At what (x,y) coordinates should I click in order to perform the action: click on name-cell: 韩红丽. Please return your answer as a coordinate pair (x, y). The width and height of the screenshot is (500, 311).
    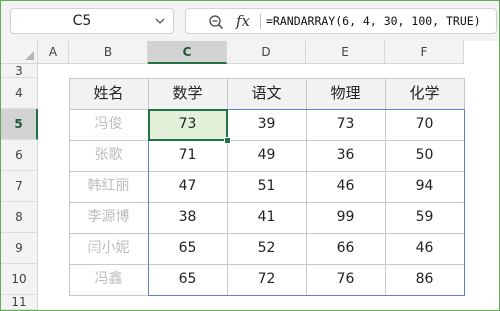
    Looking at the image, I should click on (108, 186).